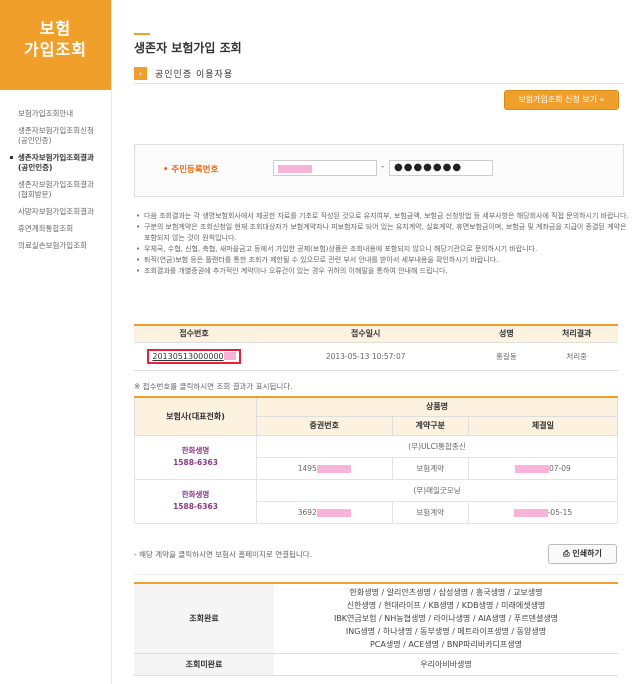 This screenshot has height=684, width=640. What do you see at coordinates (506, 334) in the screenshot?
I see `col-name: 성명` at bounding box center [506, 334].